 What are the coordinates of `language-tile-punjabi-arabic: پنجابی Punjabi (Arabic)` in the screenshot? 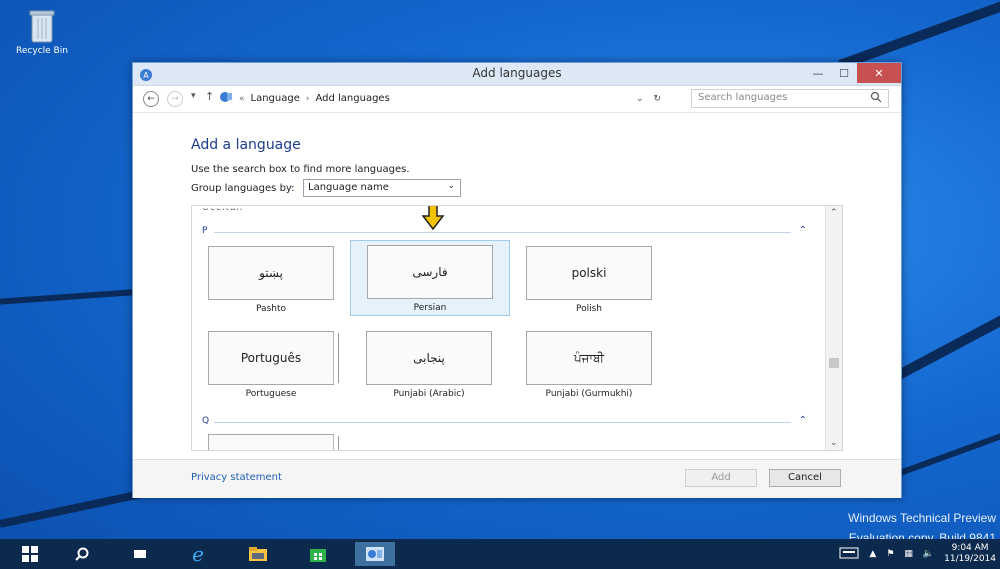 It's located at (429, 364).